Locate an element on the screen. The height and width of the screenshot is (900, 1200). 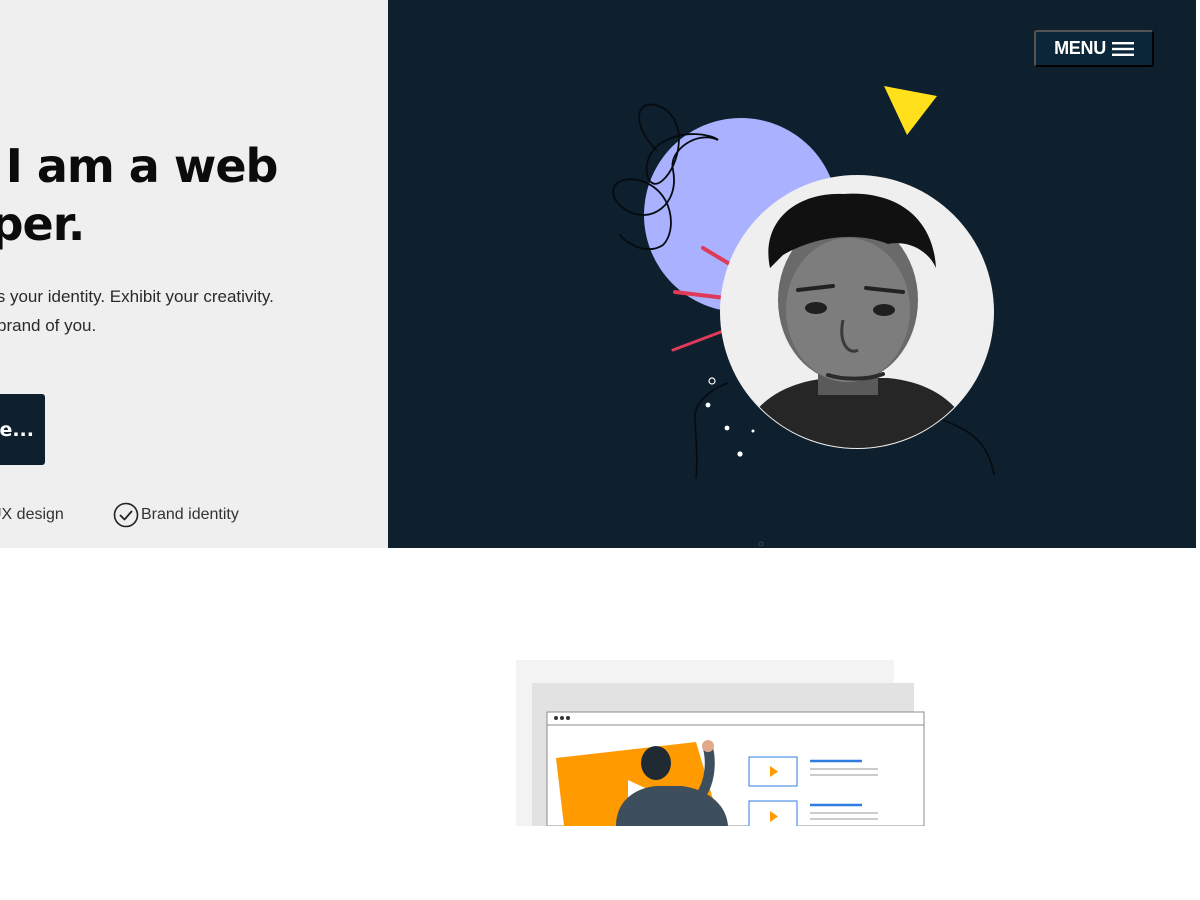
skill-label: Brand identity is located at coordinates (190, 514).